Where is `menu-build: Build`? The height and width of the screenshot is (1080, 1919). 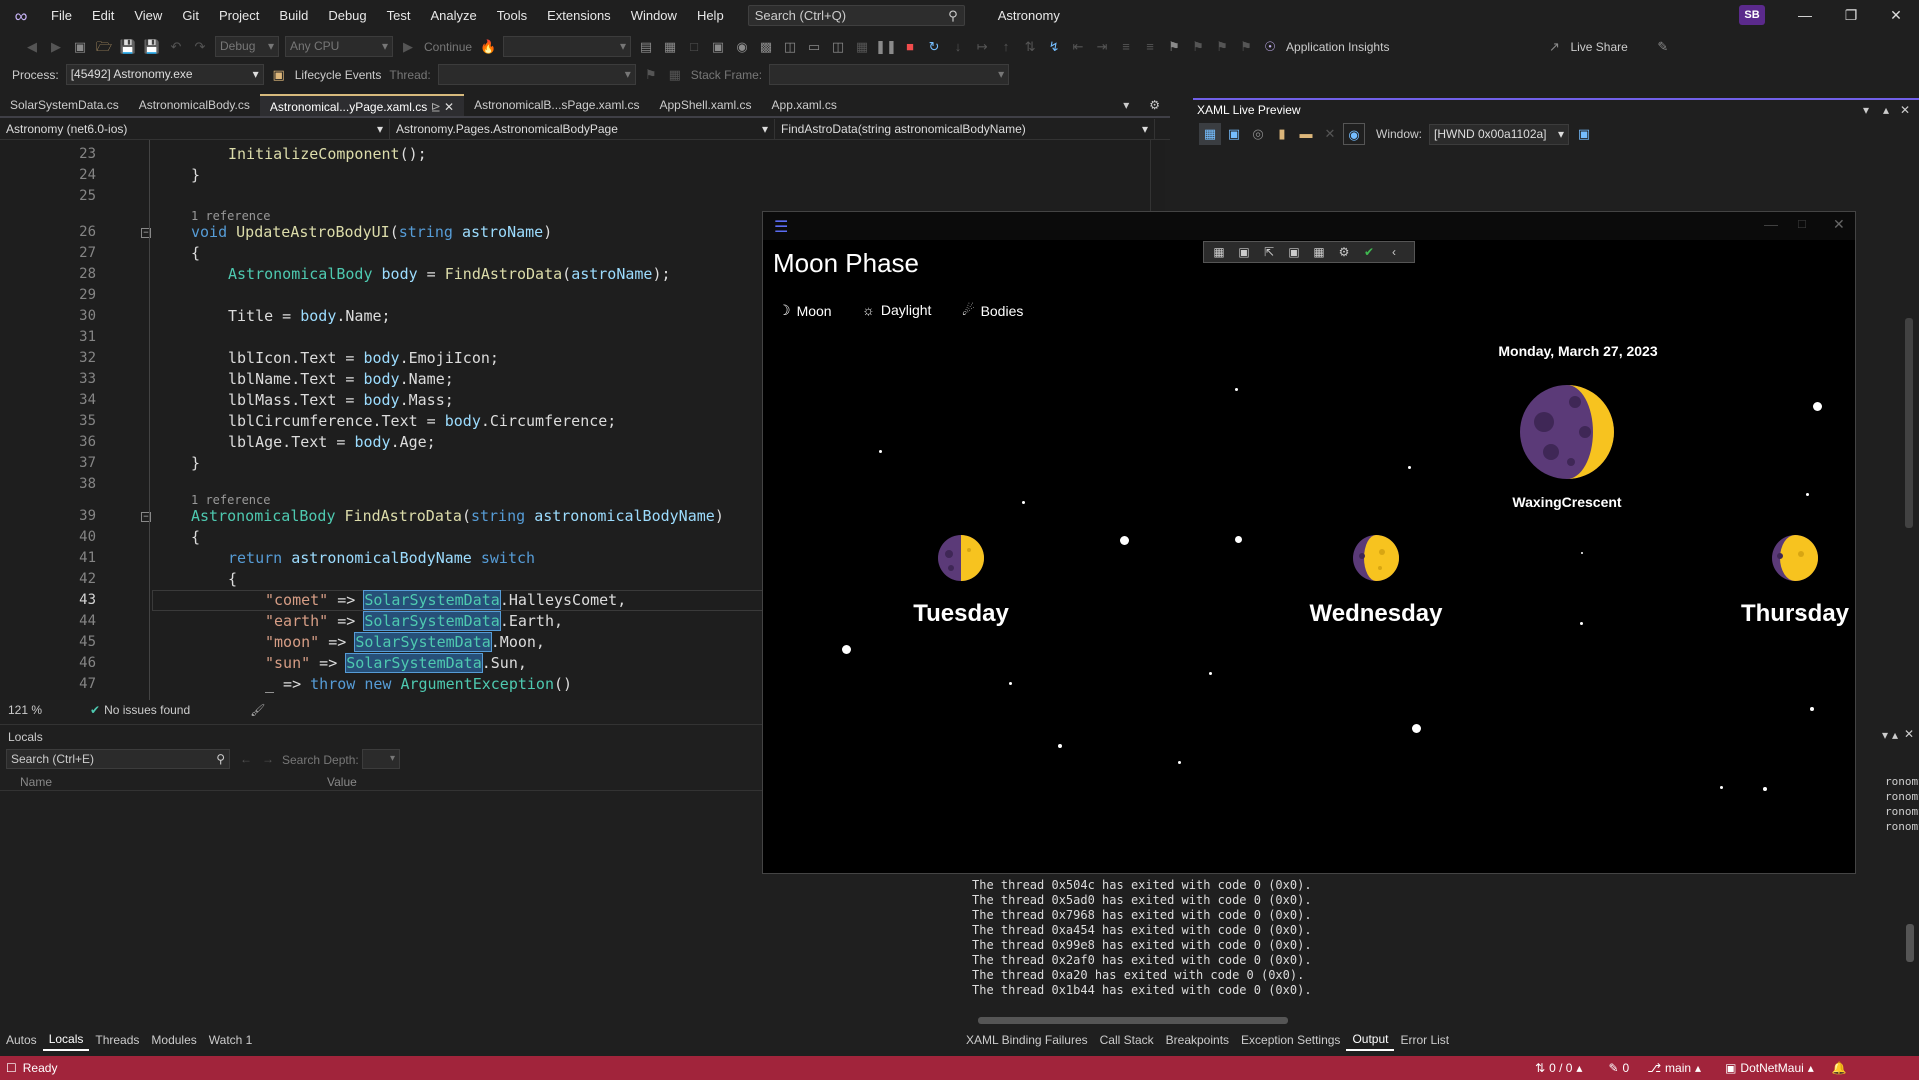 menu-build: Build is located at coordinates (293, 15).